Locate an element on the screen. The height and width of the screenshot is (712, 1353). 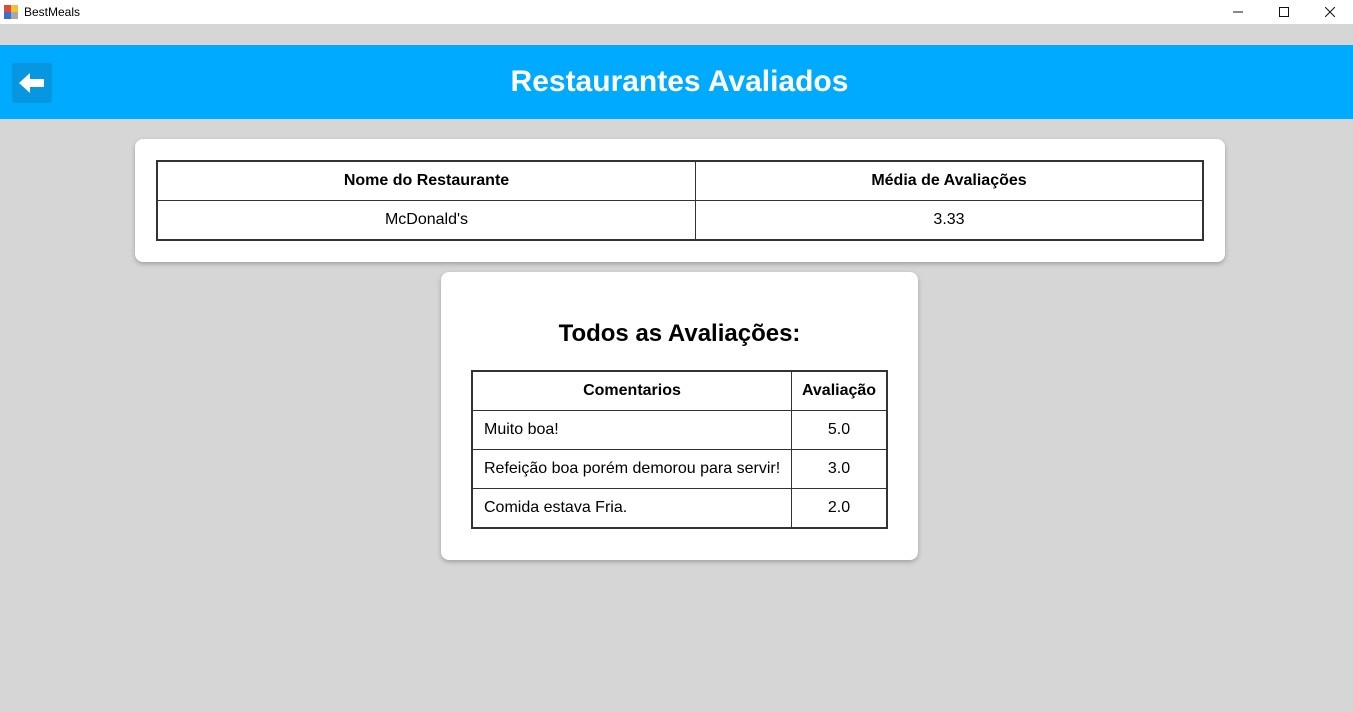
page-title: Restaurantes Avaliados is located at coordinates (679, 81).